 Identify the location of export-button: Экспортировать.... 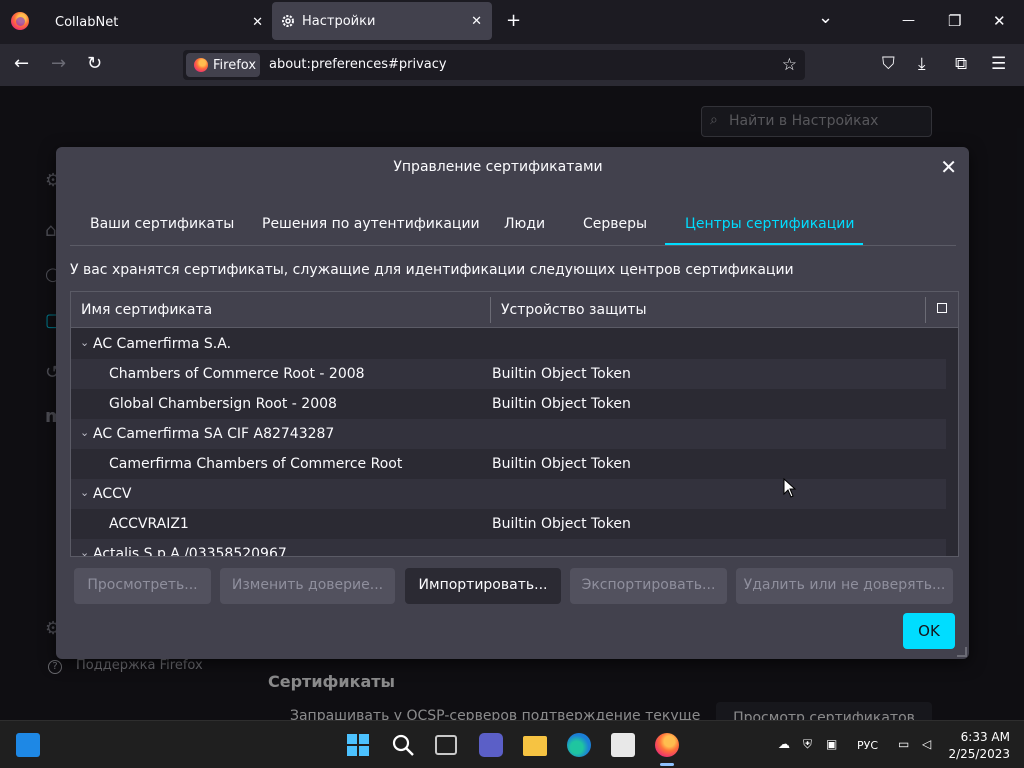
(648, 586).